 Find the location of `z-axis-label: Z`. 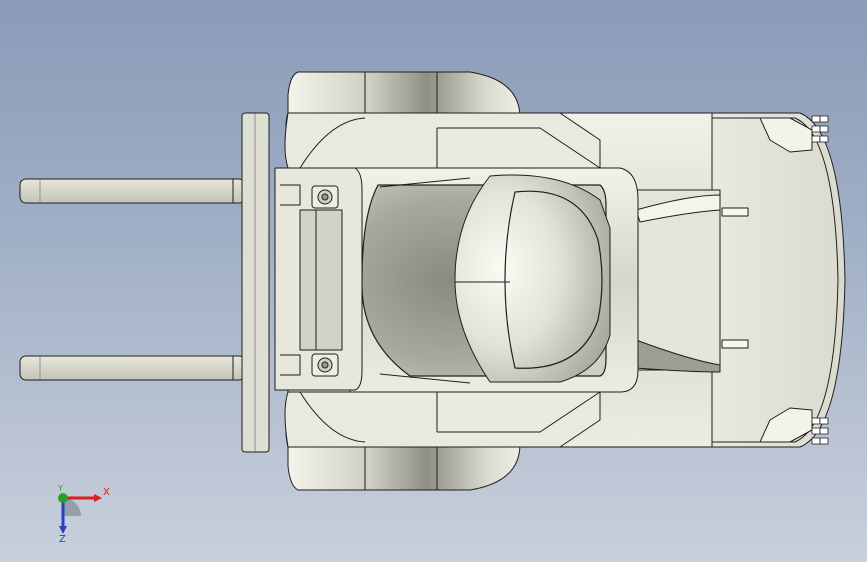

z-axis-label: Z is located at coordinates (62, 539).